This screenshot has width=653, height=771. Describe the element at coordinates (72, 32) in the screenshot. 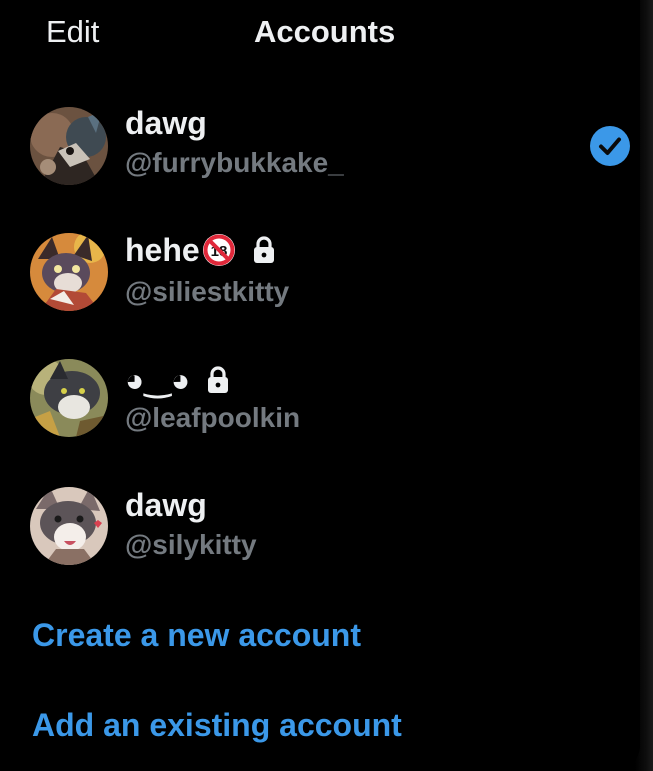

I see `edit-button: Edit` at that location.